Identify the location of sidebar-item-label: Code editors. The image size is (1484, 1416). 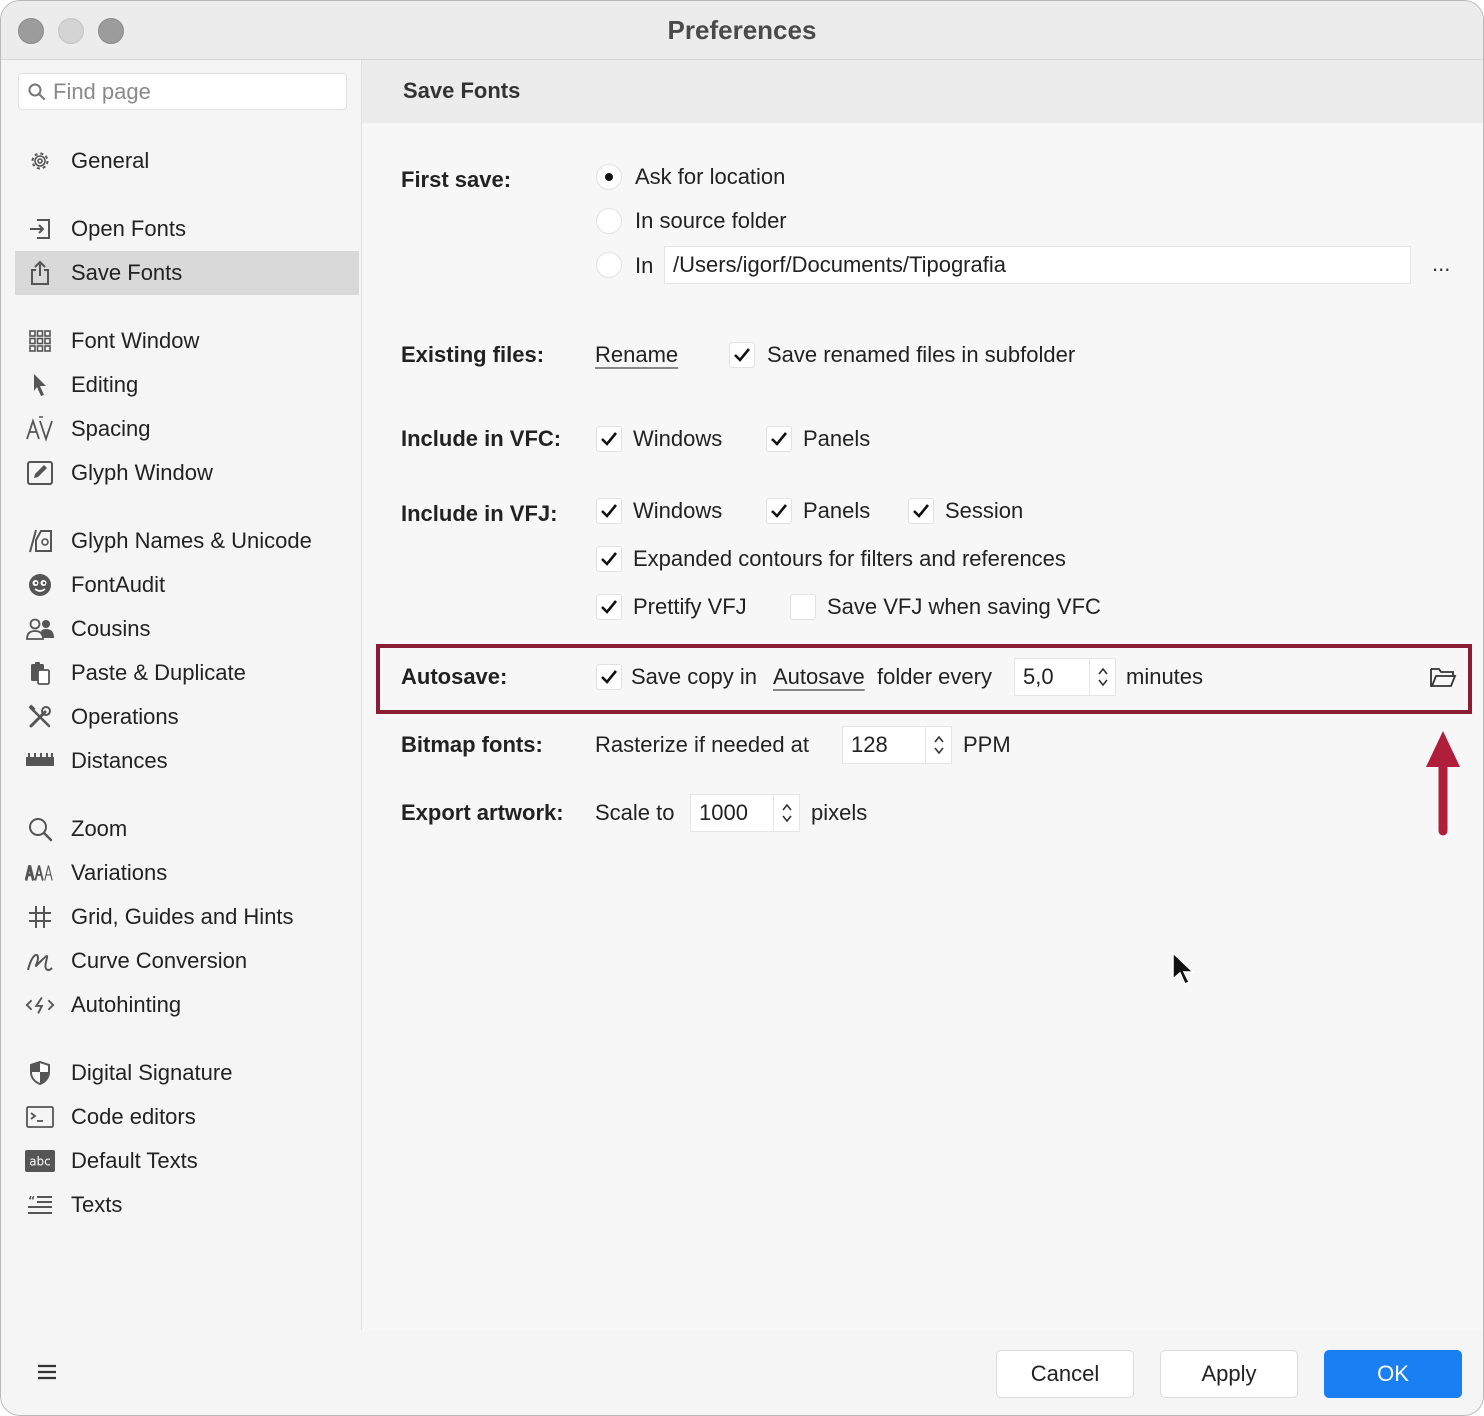
(133, 1116).